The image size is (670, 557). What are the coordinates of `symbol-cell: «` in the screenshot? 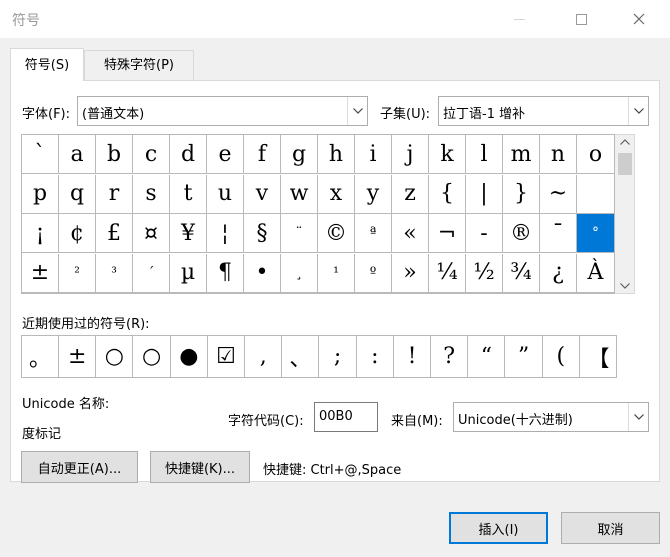 It's located at (410, 233).